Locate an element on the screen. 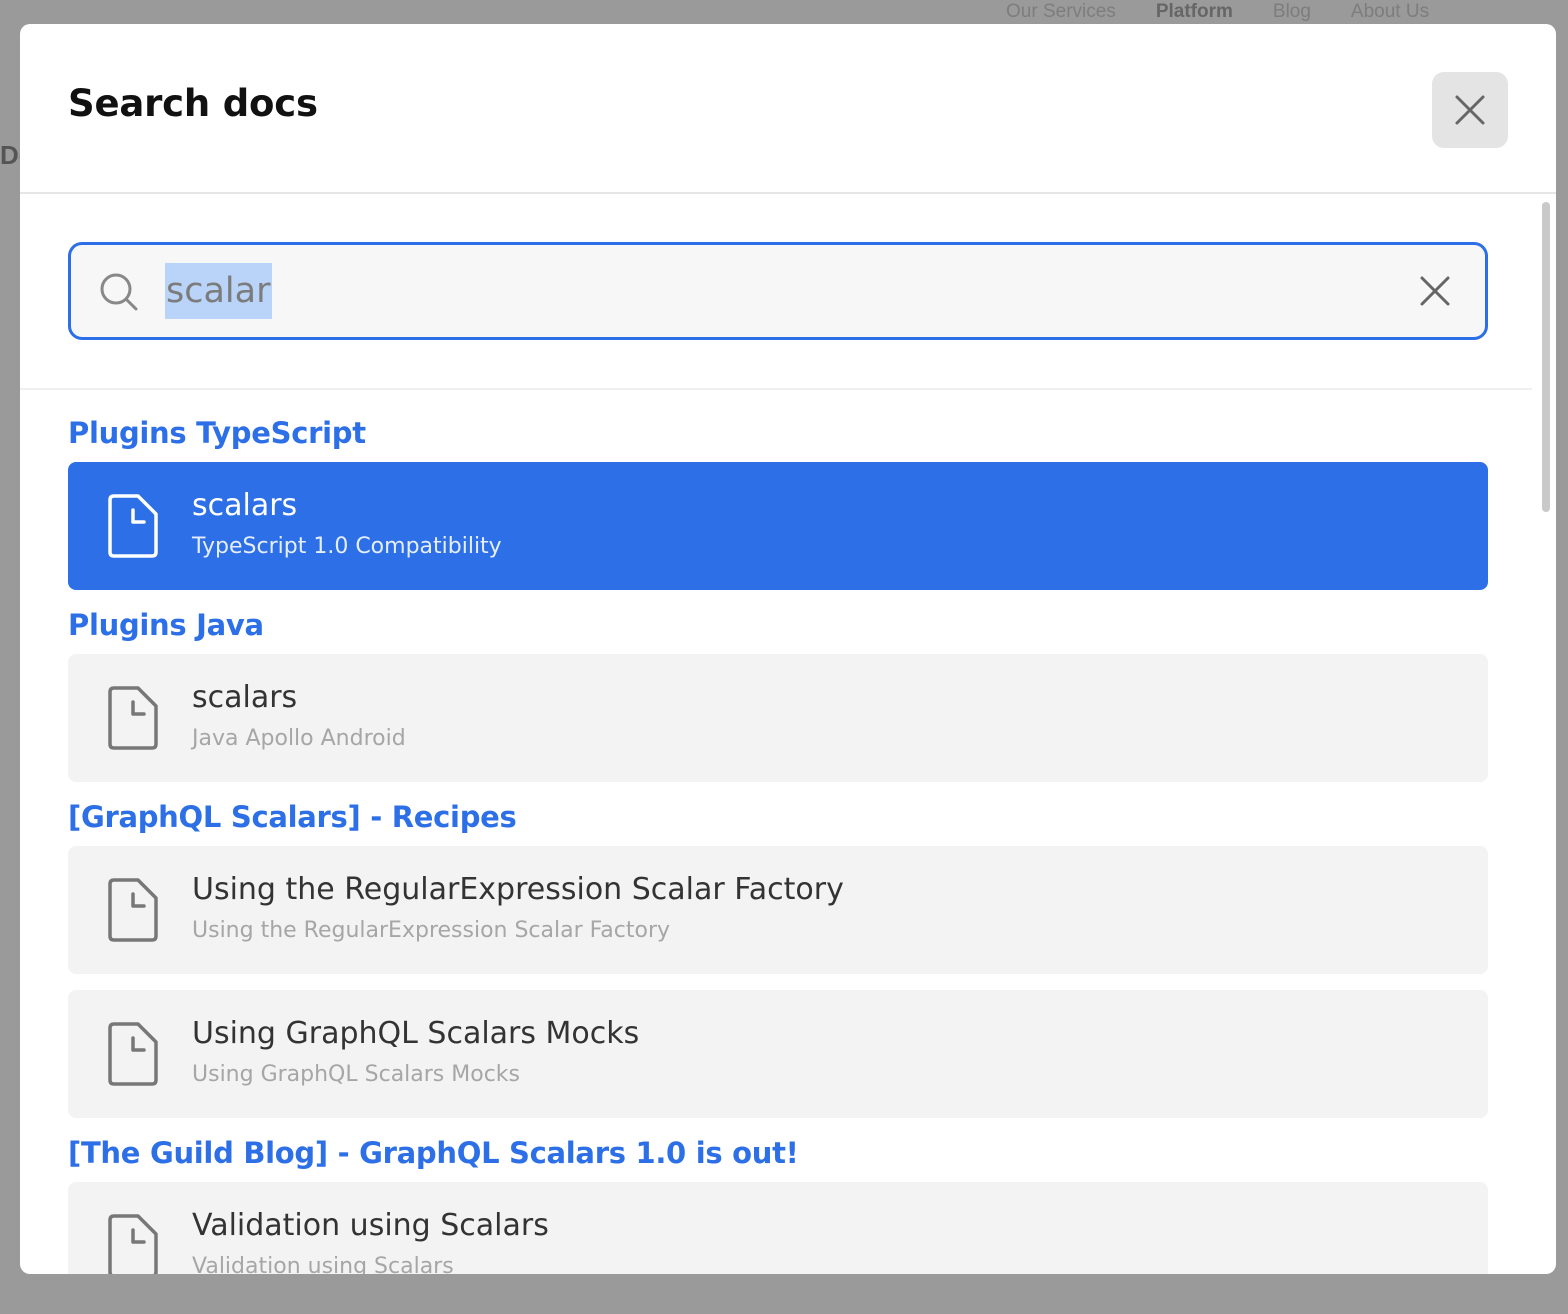 Image resolution: width=1568 pixels, height=1314 pixels. background-nav-item: Blog is located at coordinates (1291, 11).